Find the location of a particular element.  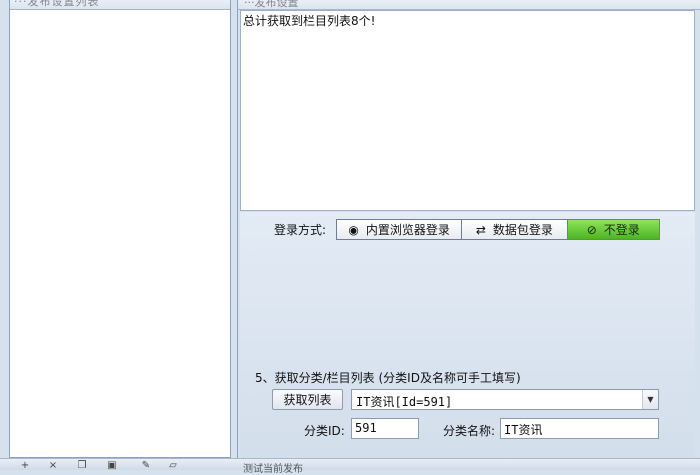

left-panel-header: ···发布设置列表 is located at coordinates (120, 5).